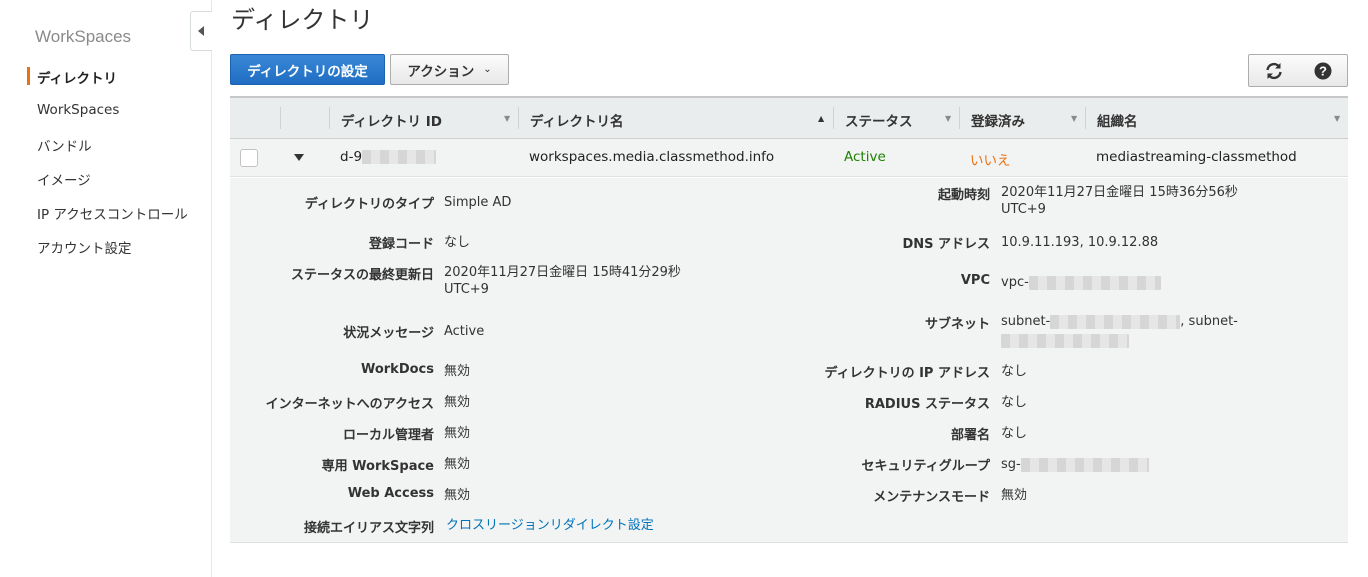  What do you see at coordinates (1119, 192) in the screenshot?
I see `launch-time-date: 2020年11月27日金曜日 15時36分56秒` at bounding box center [1119, 192].